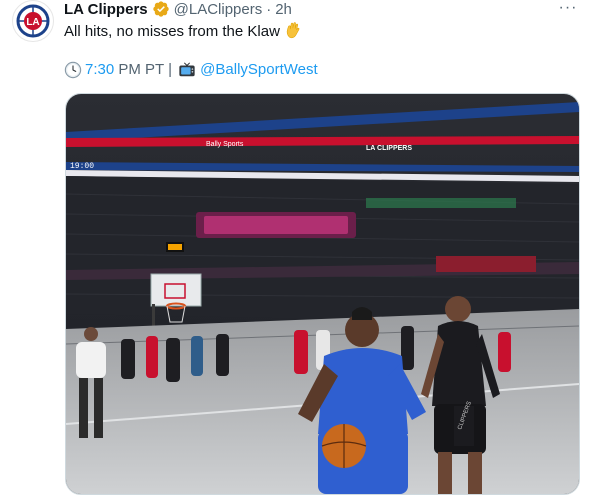 The height and width of the screenshot is (495, 608). Describe the element at coordinates (283, 9) in the screenshot. I see `timestamp: 2h` at that location.